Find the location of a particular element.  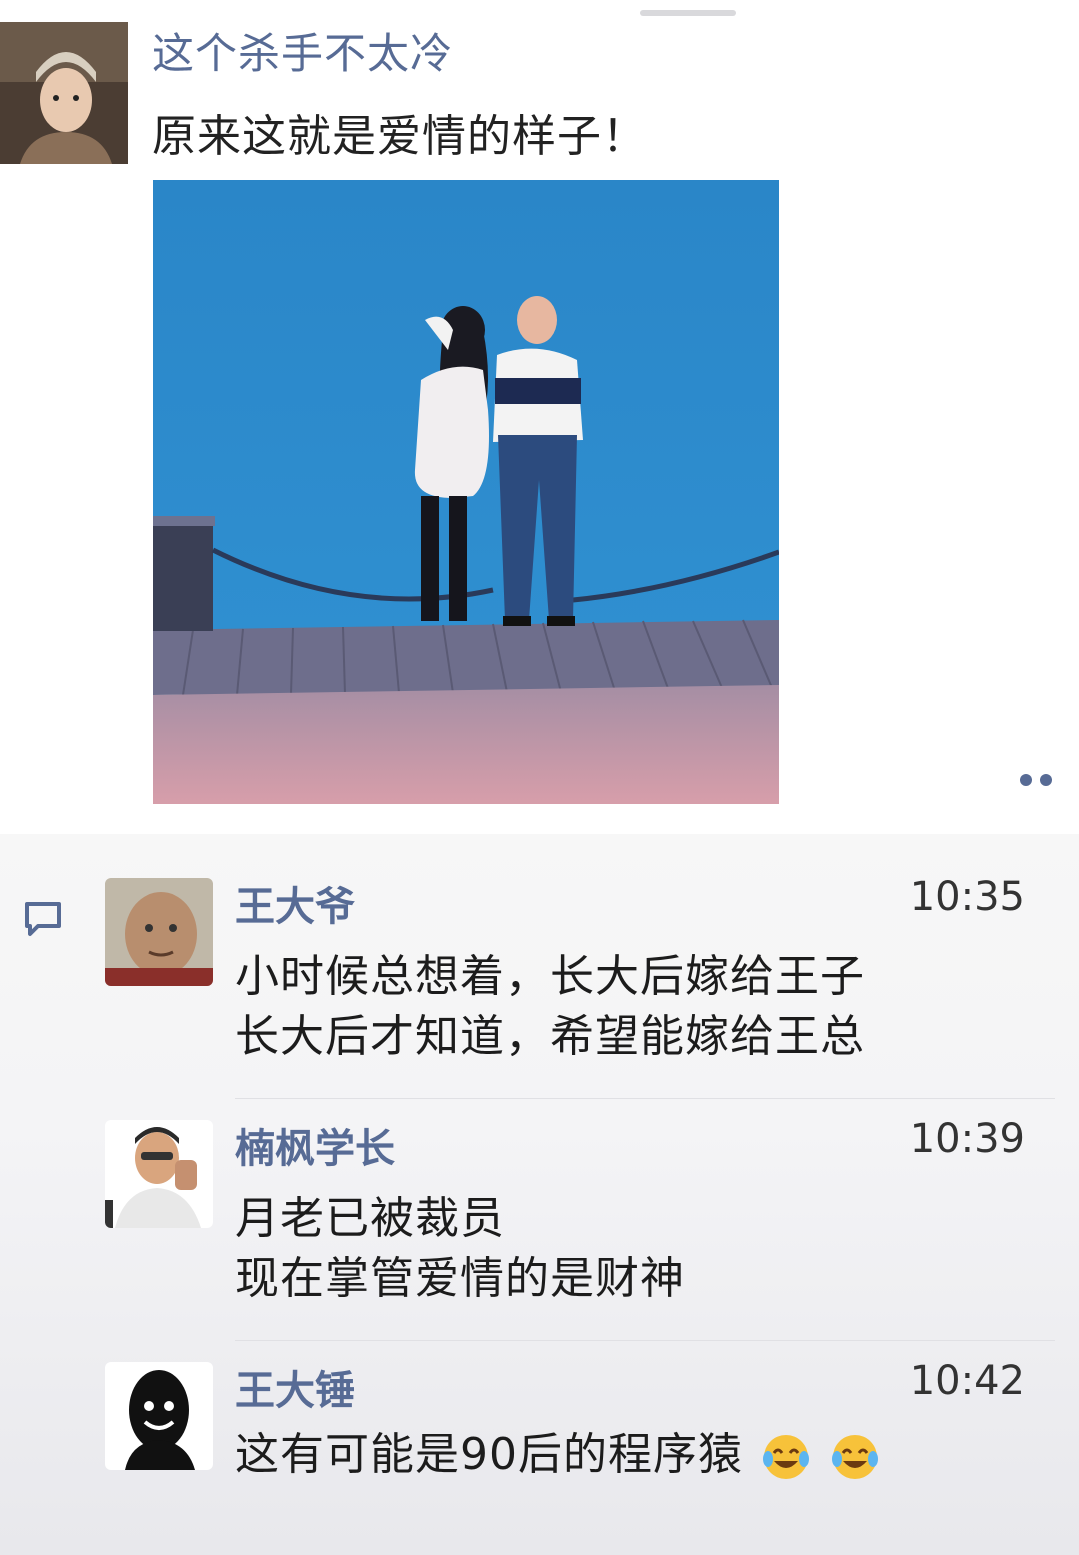

comment-text-line: 这有可能是90后的程序猿 is located at coordinates (558, 1450).